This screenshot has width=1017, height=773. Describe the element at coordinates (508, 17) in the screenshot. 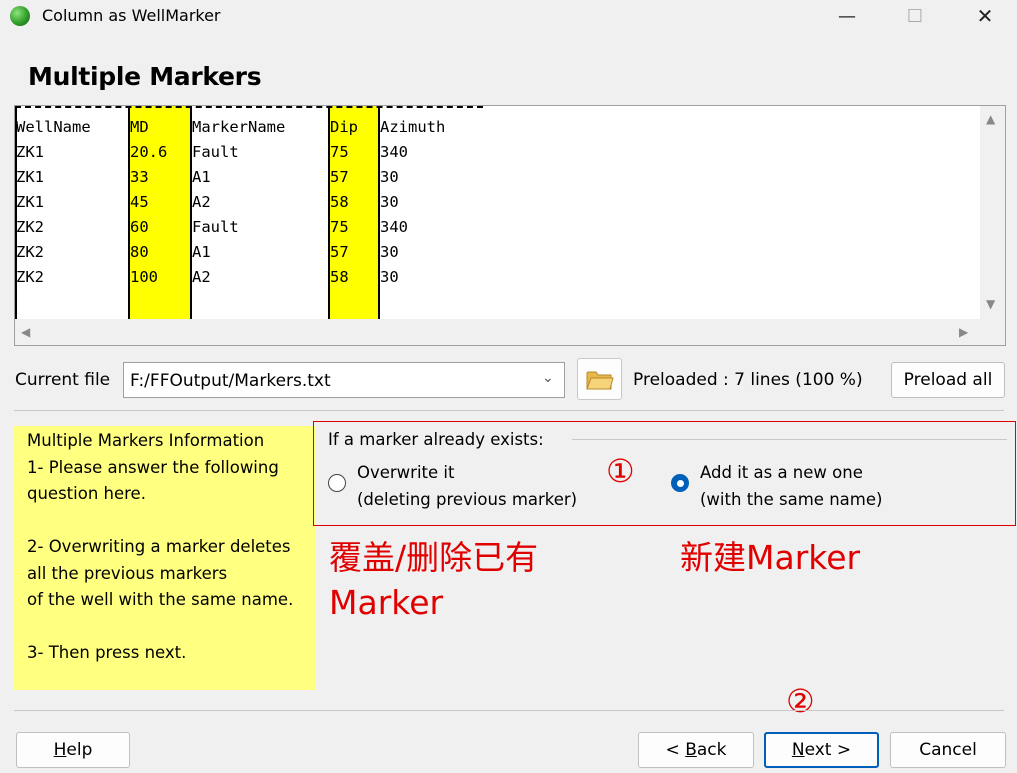

I see `title-bar: Column as WellMarker — ☐ ✕` at that location.